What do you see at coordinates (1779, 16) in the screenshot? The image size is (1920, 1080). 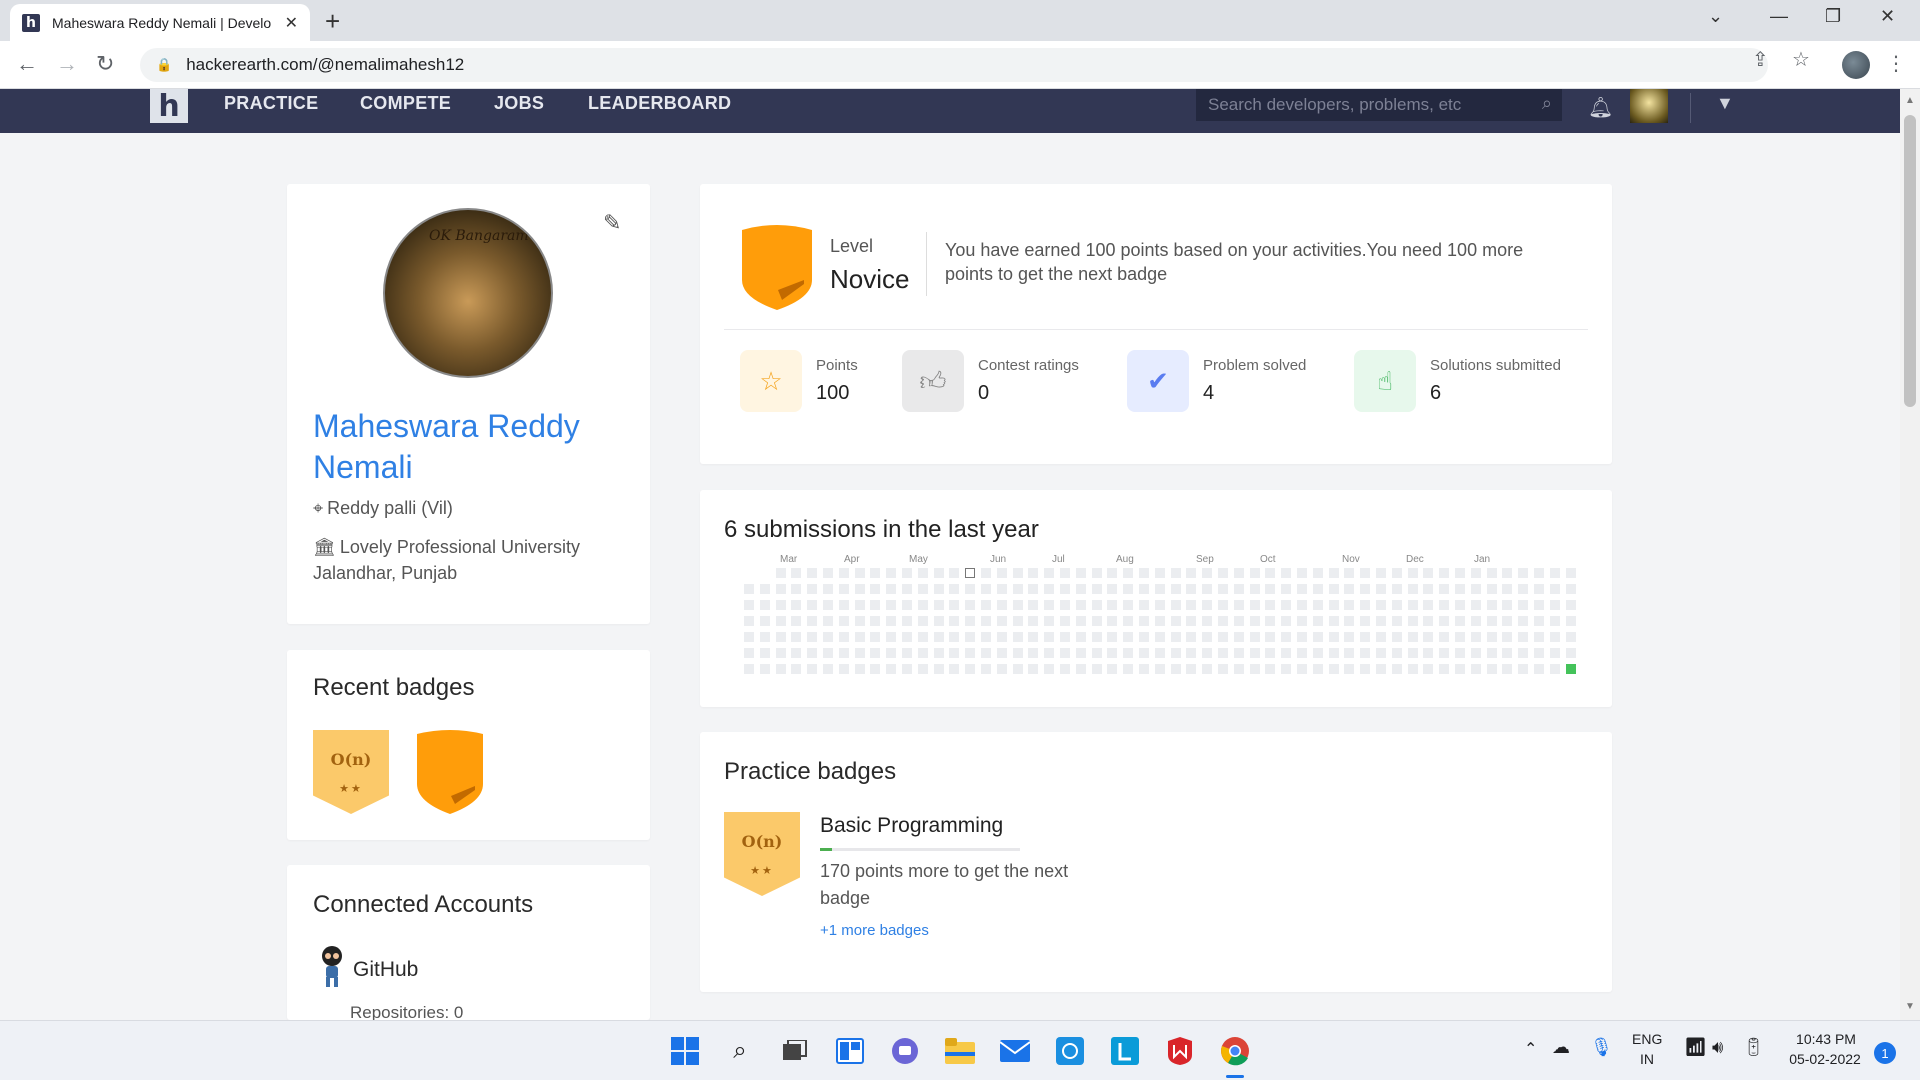 I see `minimize-icon: —` at bounding box center [1779, 16].